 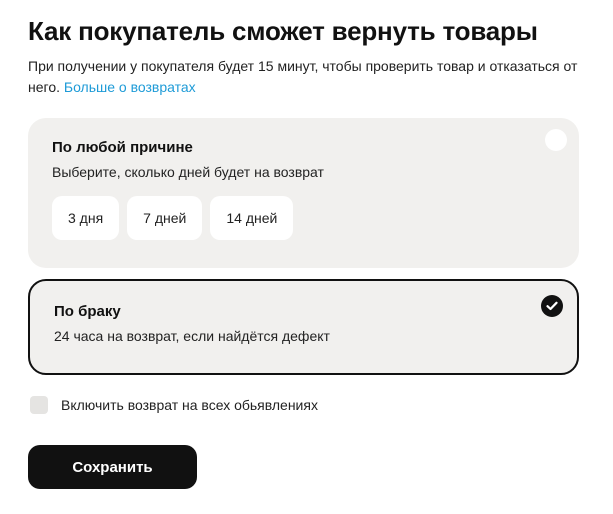 I want to click on days-option-7: 7 дней, so click(x=165, y=218).